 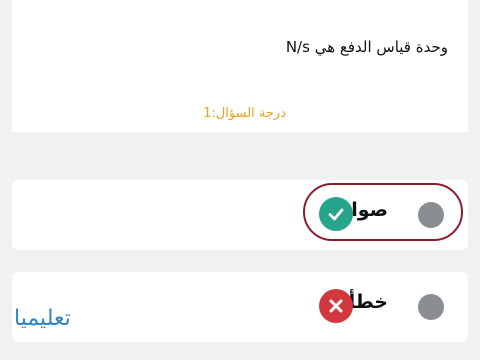 What do you see at coordinates (366, 47) in the screenshot?
I see `question-text: وحدة قياس الدفع هي N/s` at bounding box center [366, 47].